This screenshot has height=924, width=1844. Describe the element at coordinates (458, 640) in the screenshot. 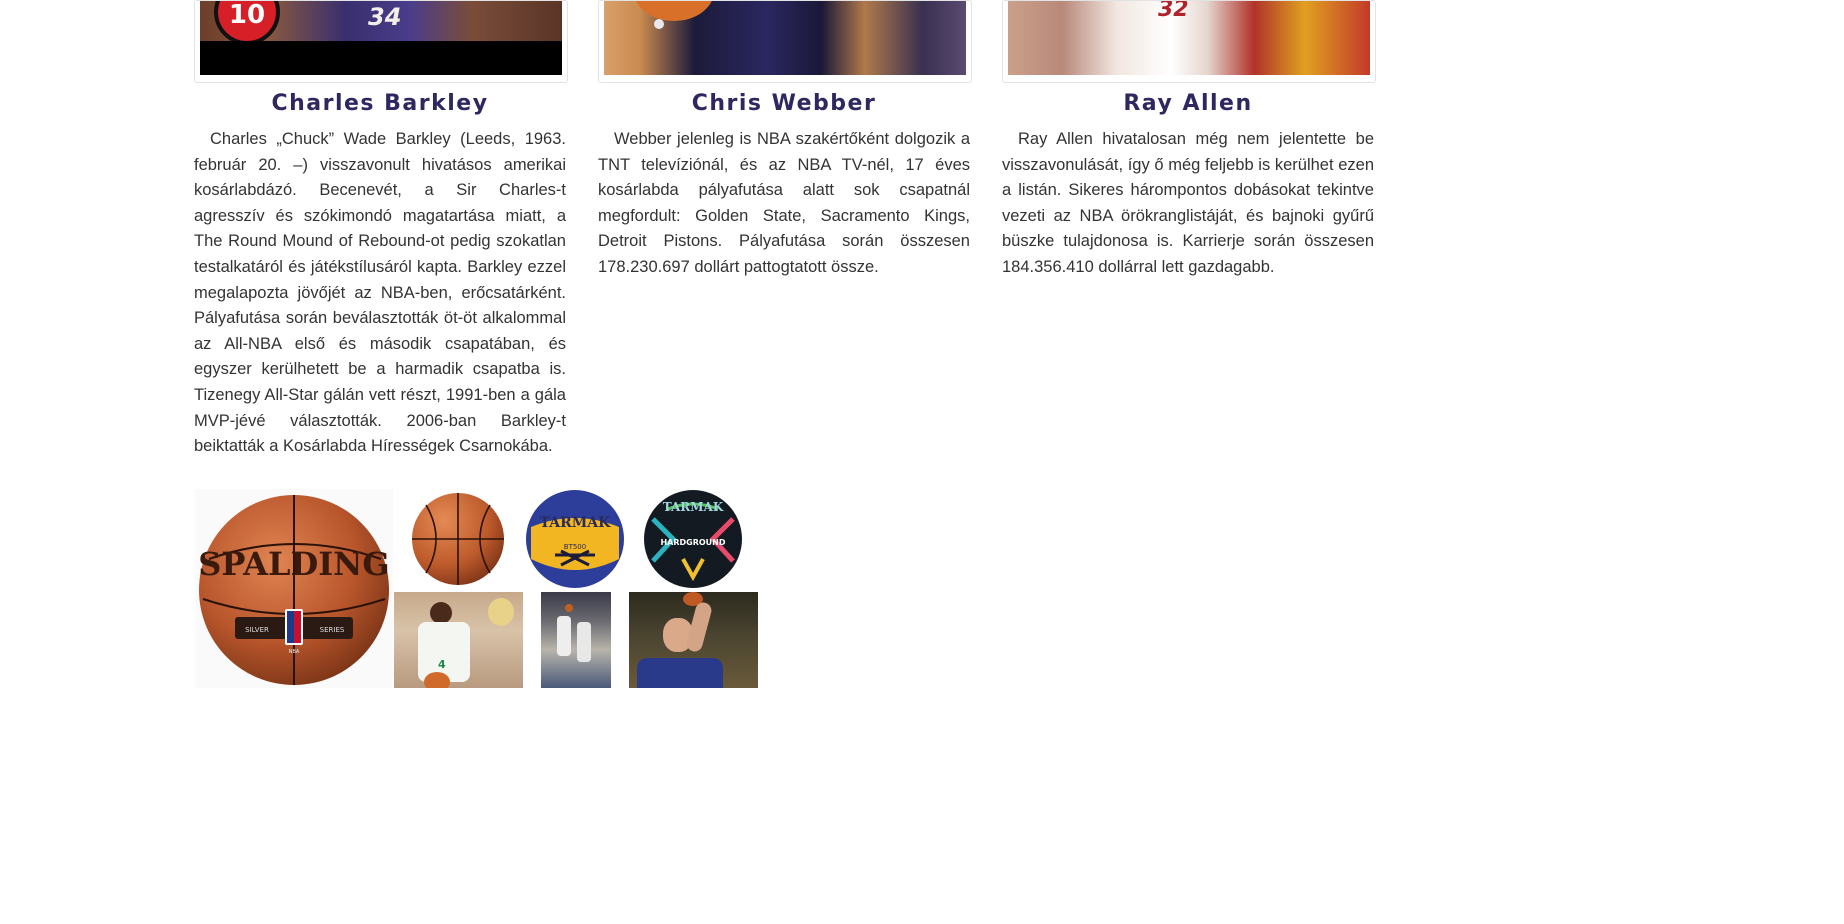

I see `female-player-photo: 4` at that location.